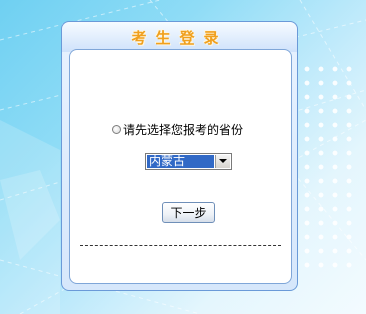 This screenshot has width=366, height=314. I want to click on province-select-value: 内蒙古, so click(180, 161).